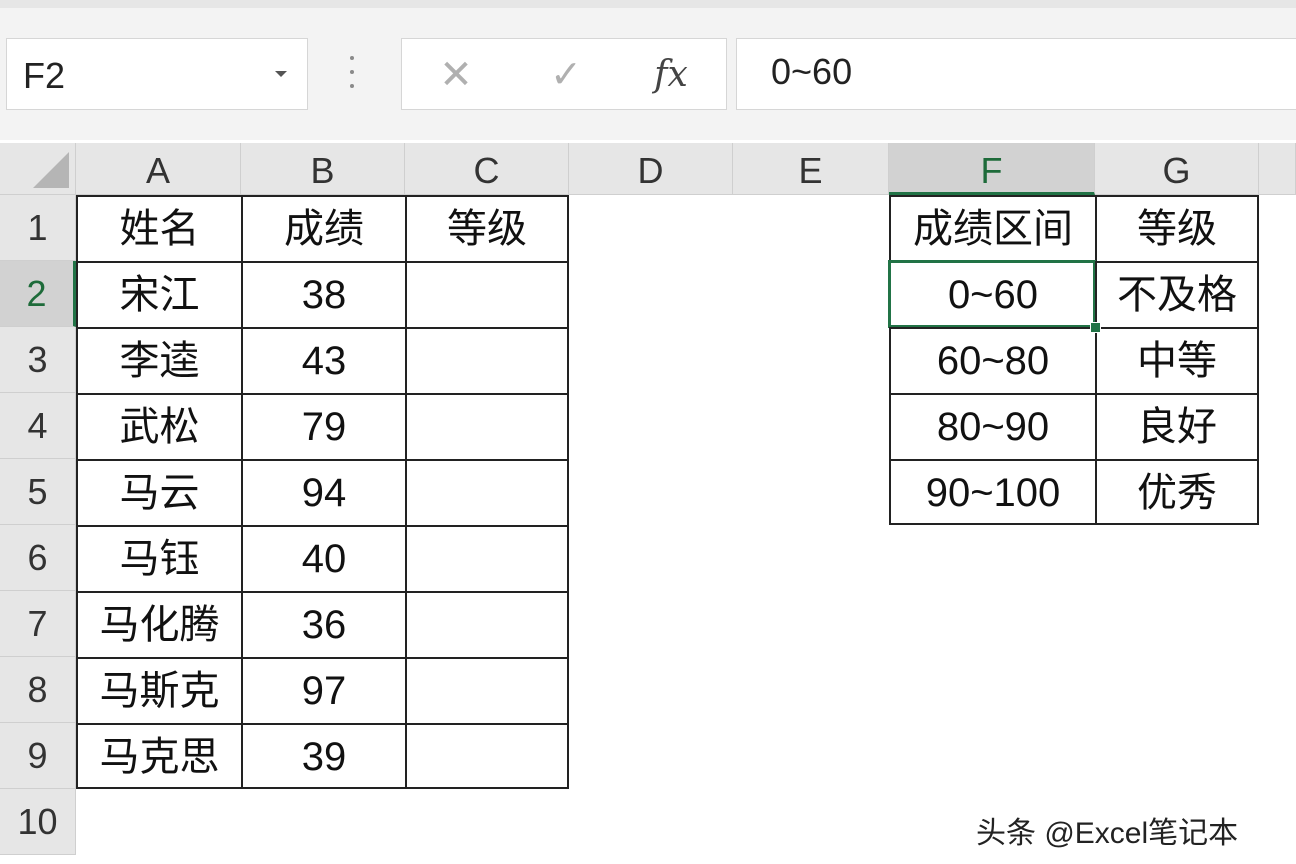 This screenshot has height=864, width=1296. Describe the element at coordinates (671, 75) in the screenshot. I see `insert-function-icon: fx` at that location.